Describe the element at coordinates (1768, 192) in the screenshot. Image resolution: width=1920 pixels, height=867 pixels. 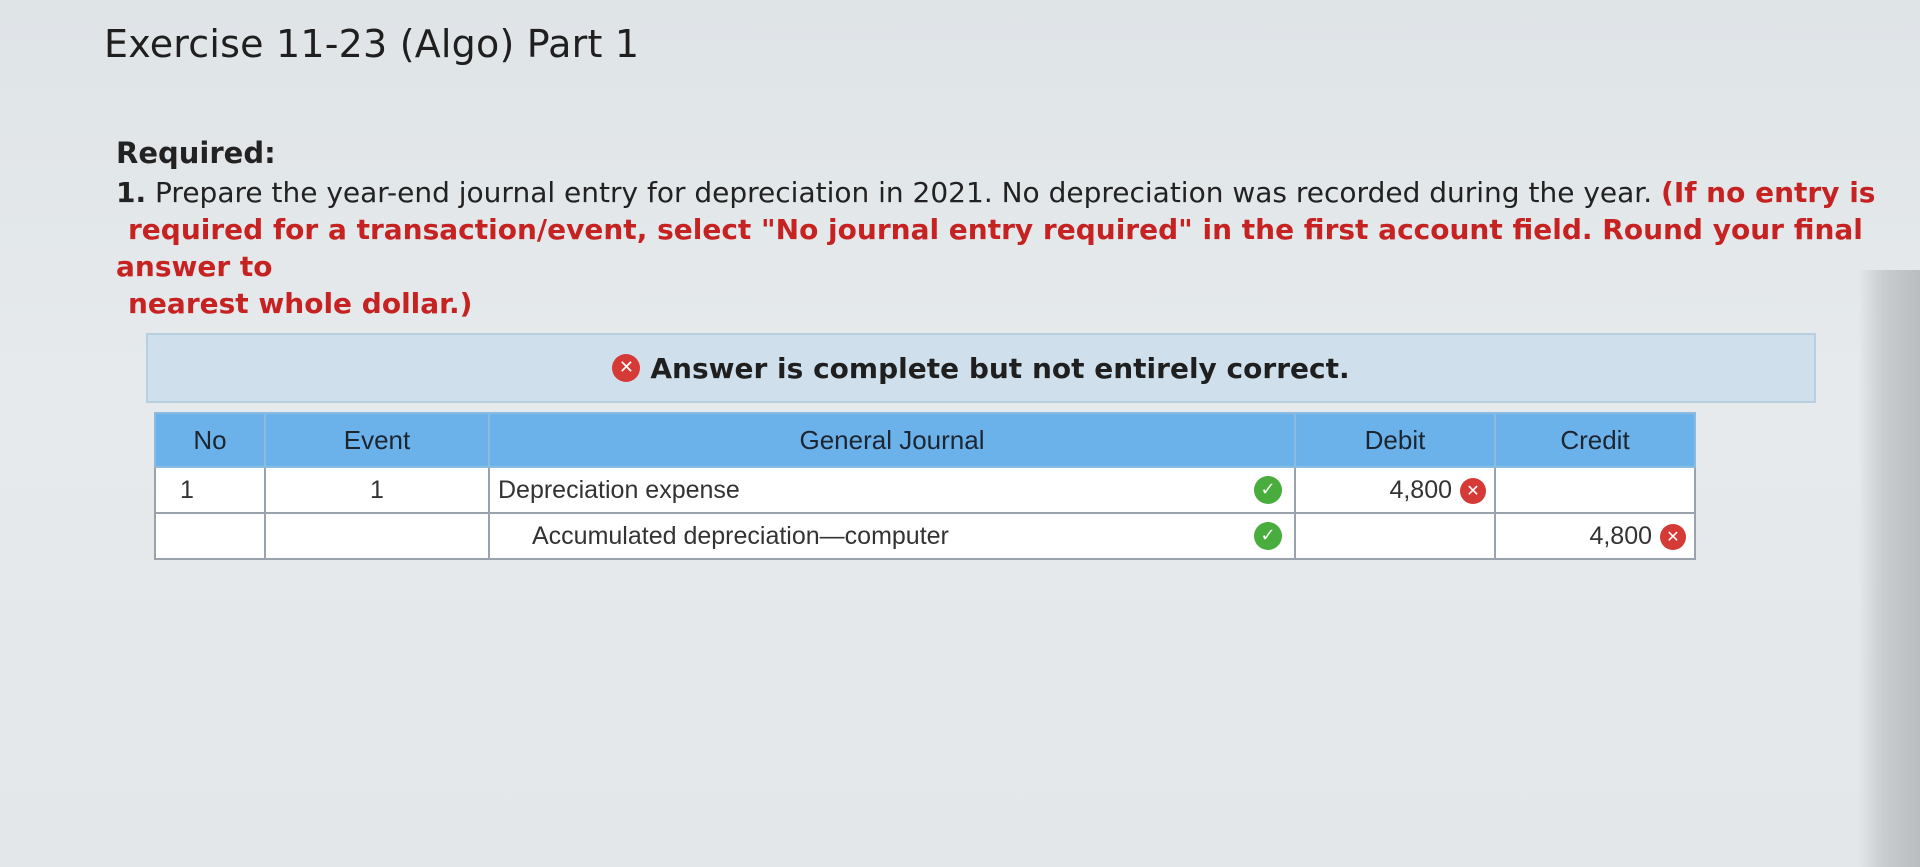
I see `instruction-note-line1: (If no entry is` at that location.